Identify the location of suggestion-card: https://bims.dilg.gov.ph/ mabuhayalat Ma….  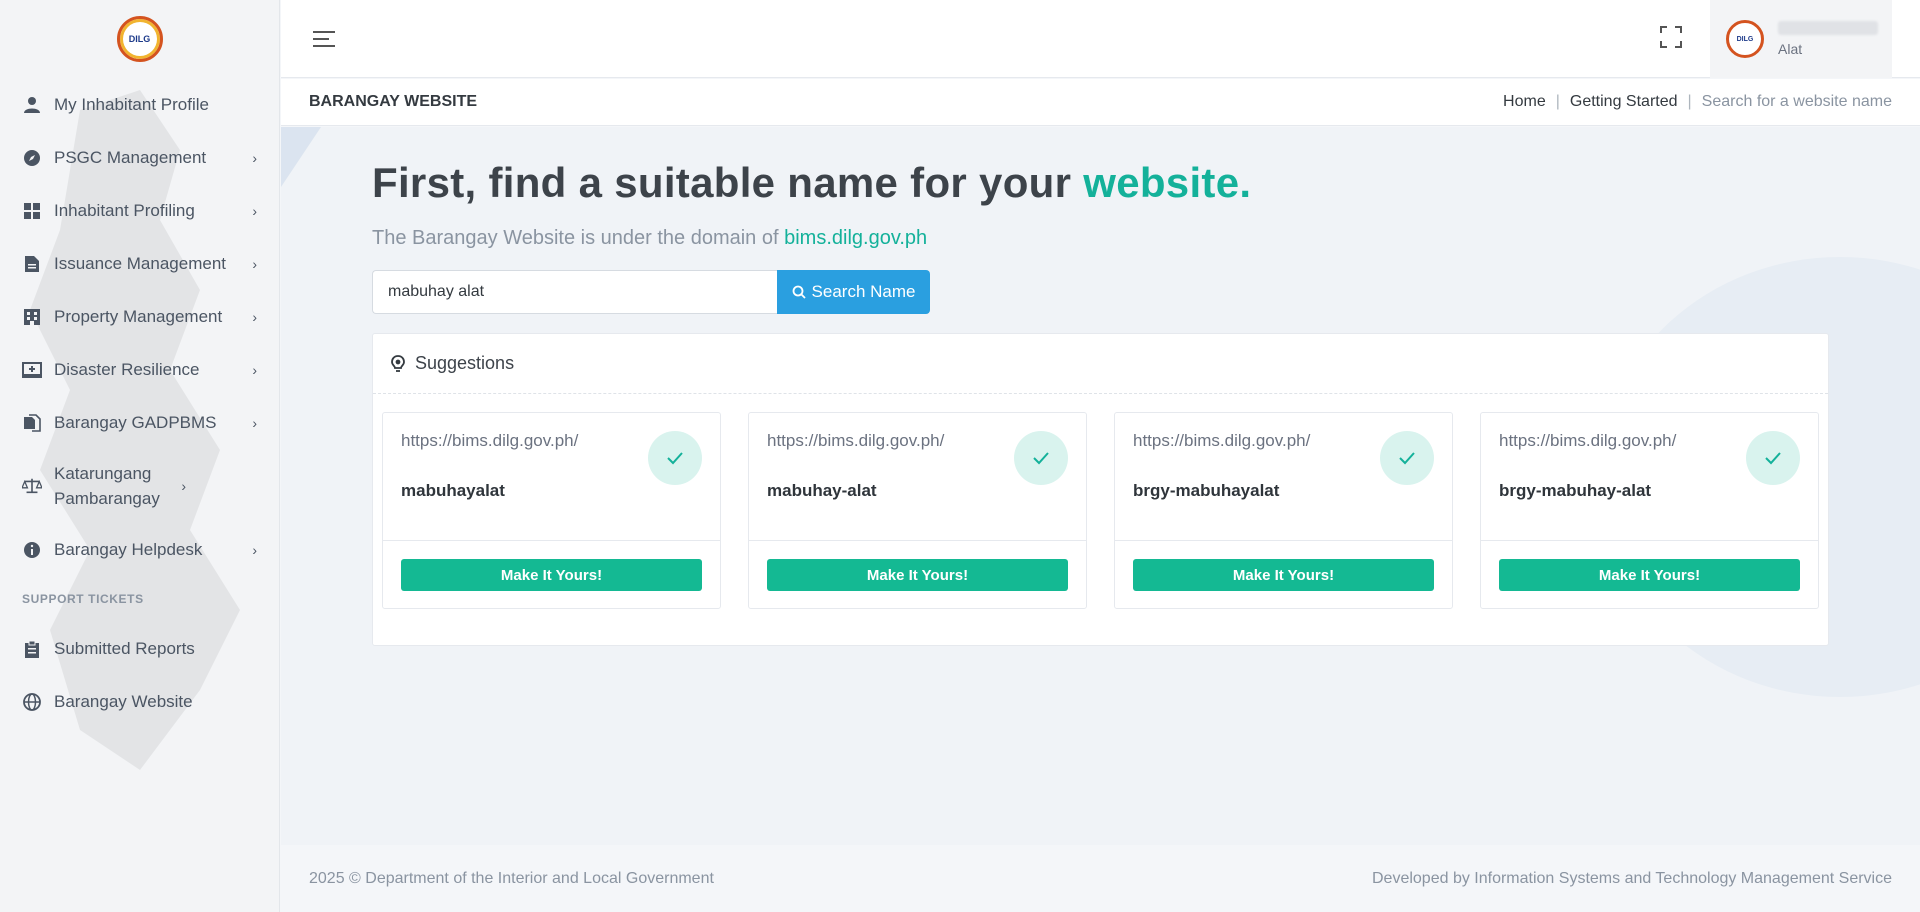
(551, 510).